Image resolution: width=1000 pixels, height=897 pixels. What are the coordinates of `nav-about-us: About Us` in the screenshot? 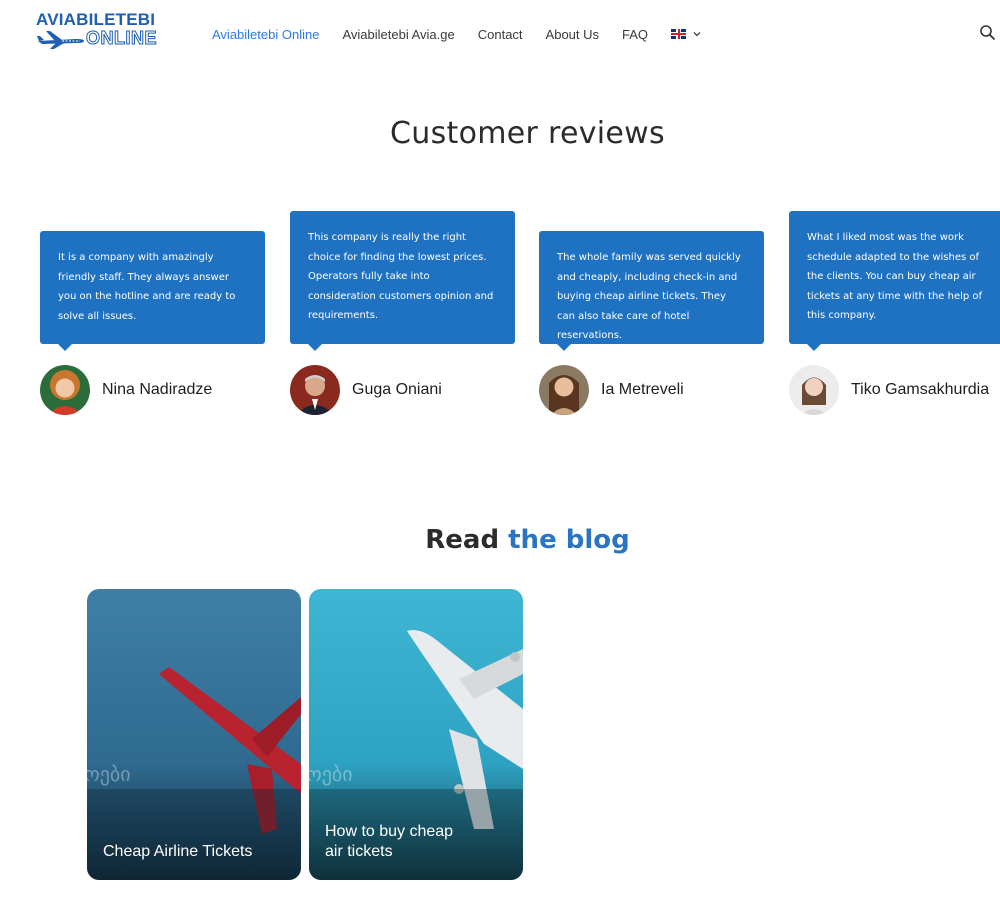 It's located at (572, 34).